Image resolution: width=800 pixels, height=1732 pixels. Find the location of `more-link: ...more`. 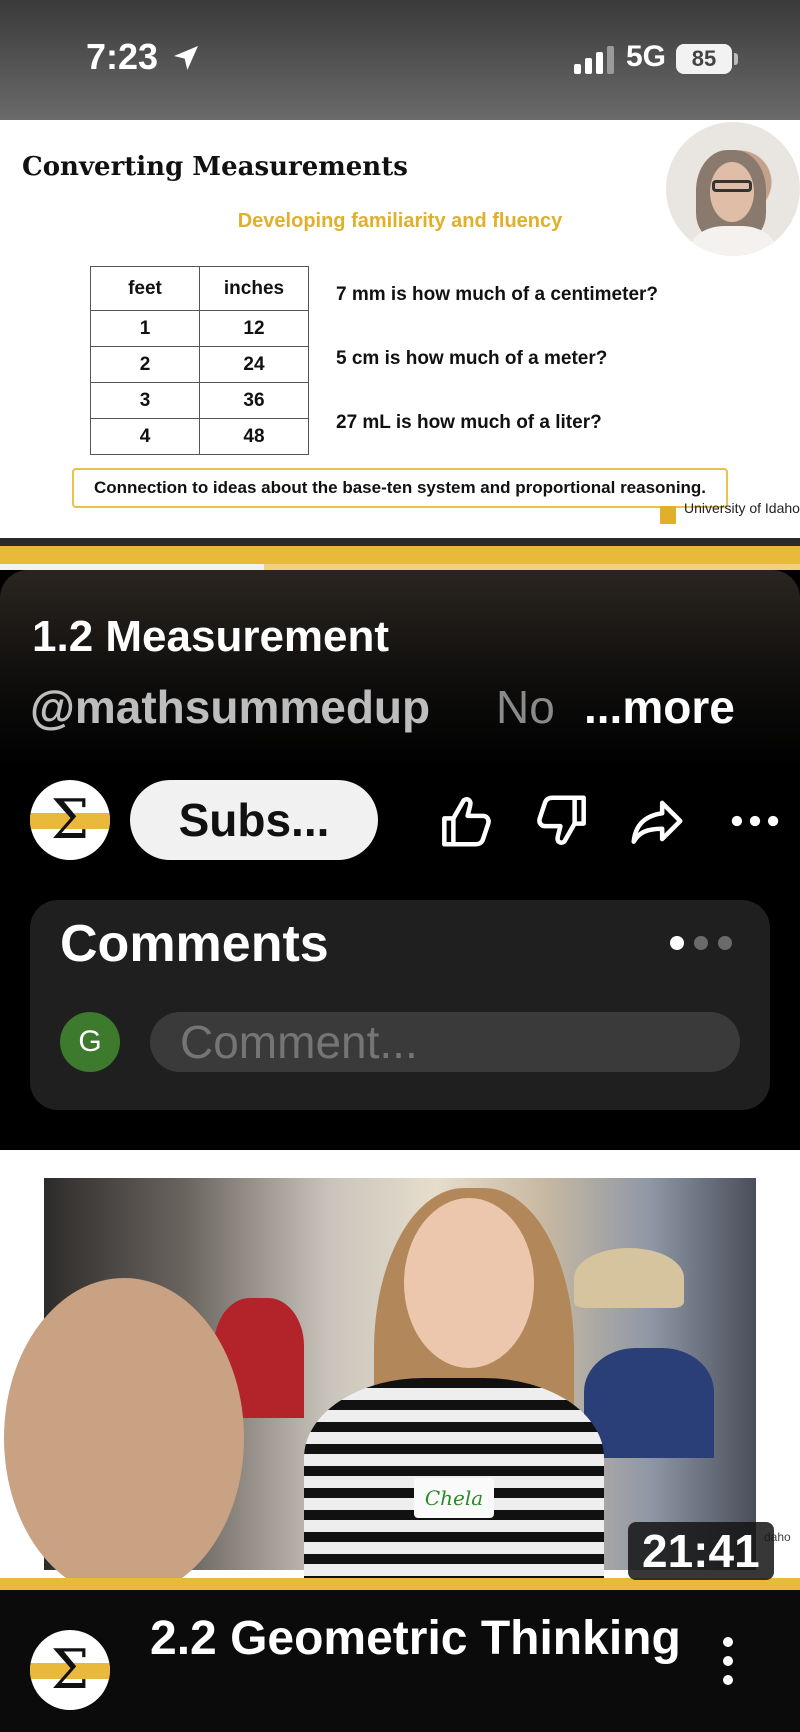

more-link: ...more is located at coordinates (659, 707).